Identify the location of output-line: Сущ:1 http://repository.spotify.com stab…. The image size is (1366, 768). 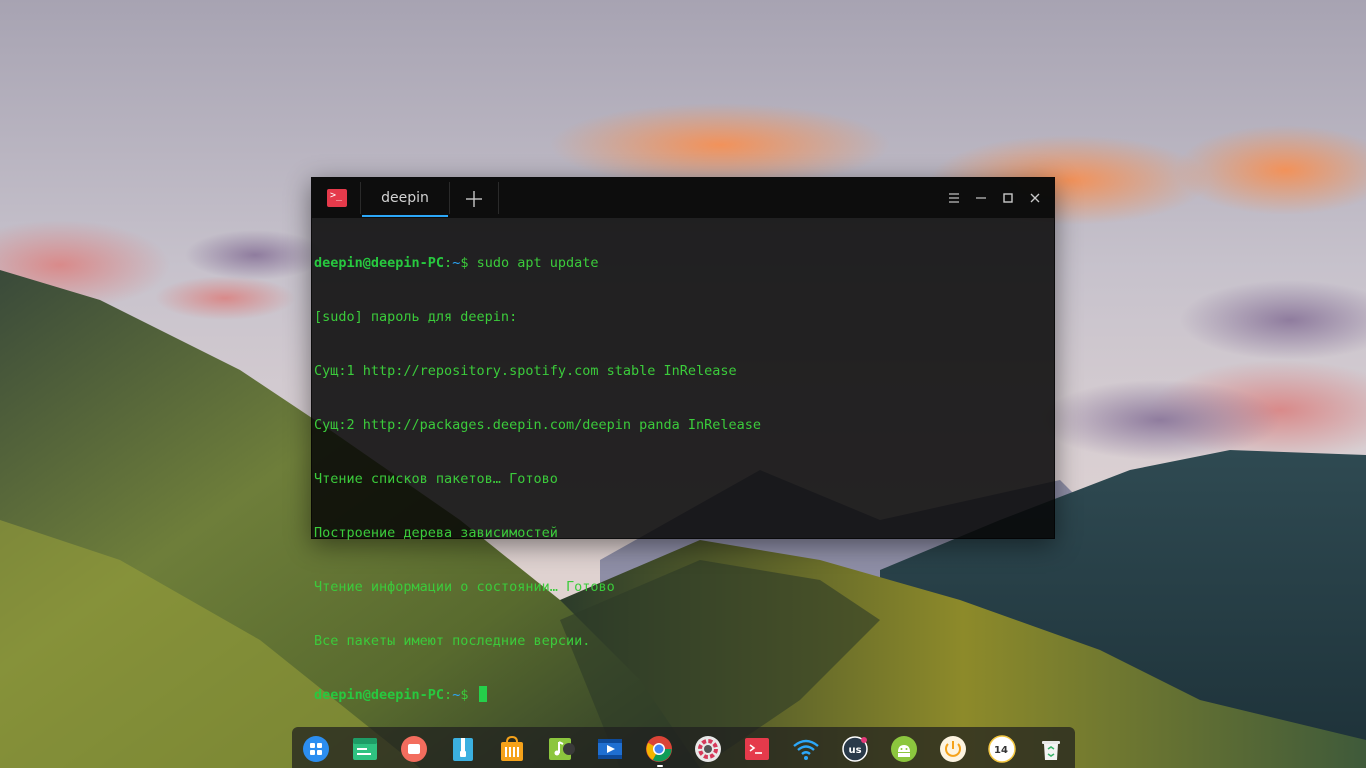
(525, 371).